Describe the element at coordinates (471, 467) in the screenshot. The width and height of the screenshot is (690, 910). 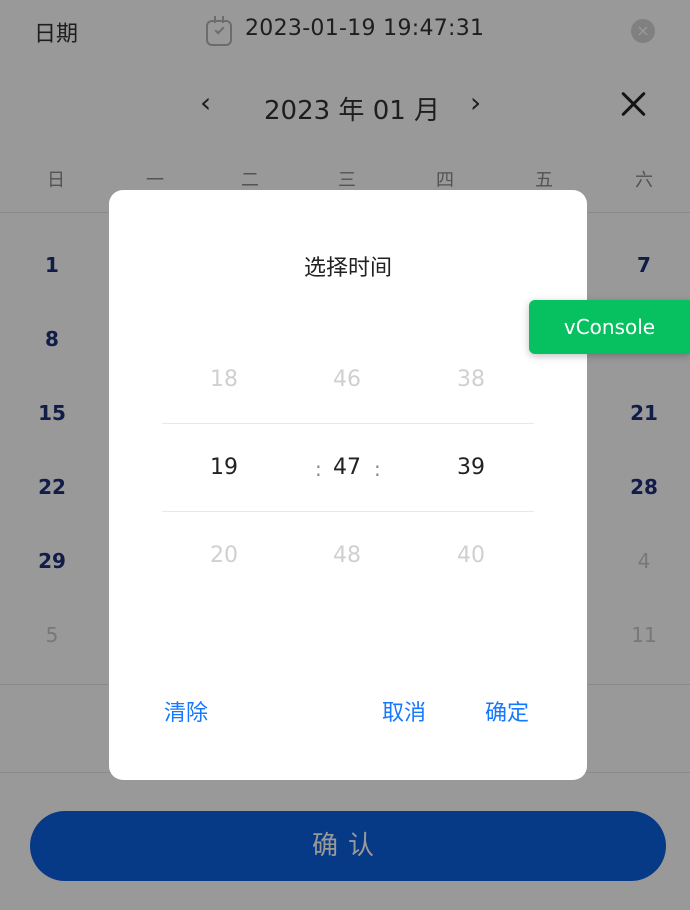
I see `second-selected: 39` at that location.